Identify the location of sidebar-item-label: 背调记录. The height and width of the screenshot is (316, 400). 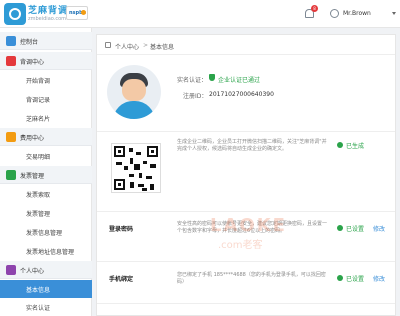
(38, 100).